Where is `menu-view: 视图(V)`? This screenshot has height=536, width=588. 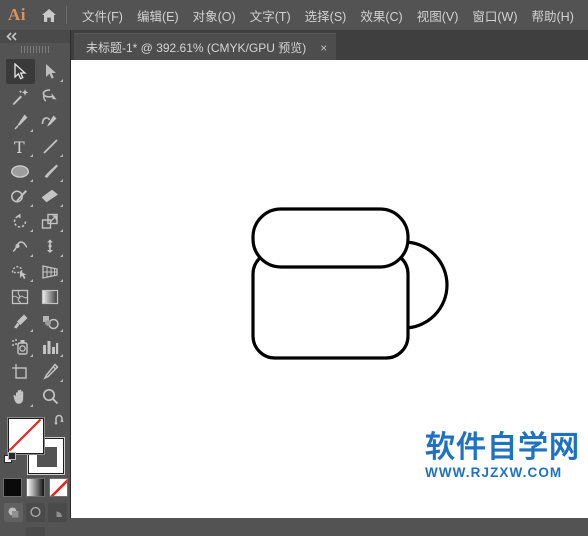 menu-view: 视图(V) is located at coordinates (438, 15).